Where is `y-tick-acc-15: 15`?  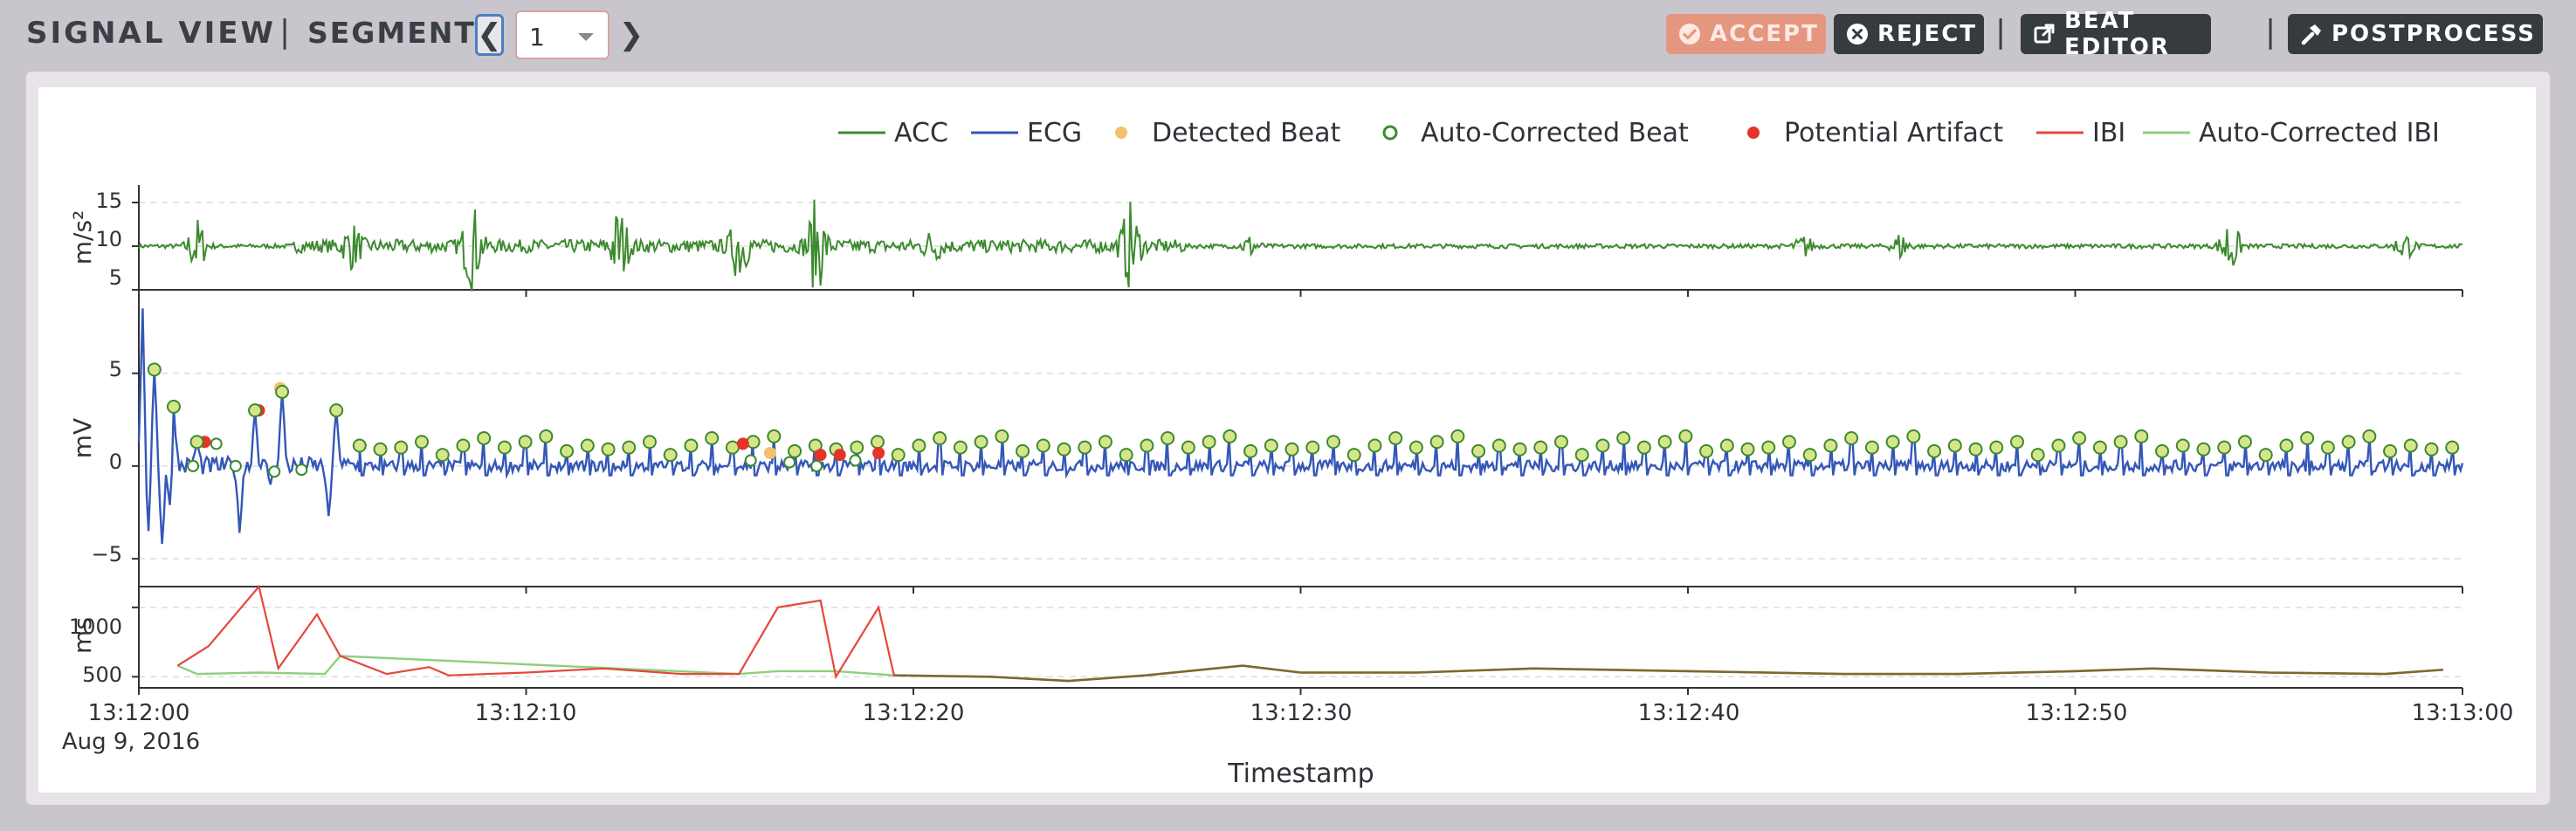 y-tick-acc-15: 15 is located at coordinates (108, 201).